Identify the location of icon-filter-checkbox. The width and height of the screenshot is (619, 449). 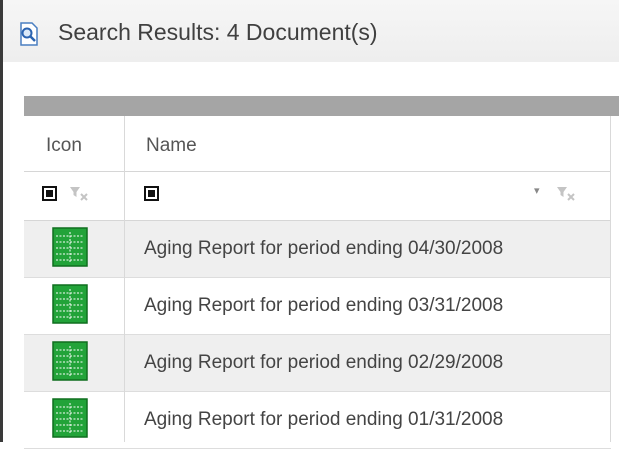
(49, 193).